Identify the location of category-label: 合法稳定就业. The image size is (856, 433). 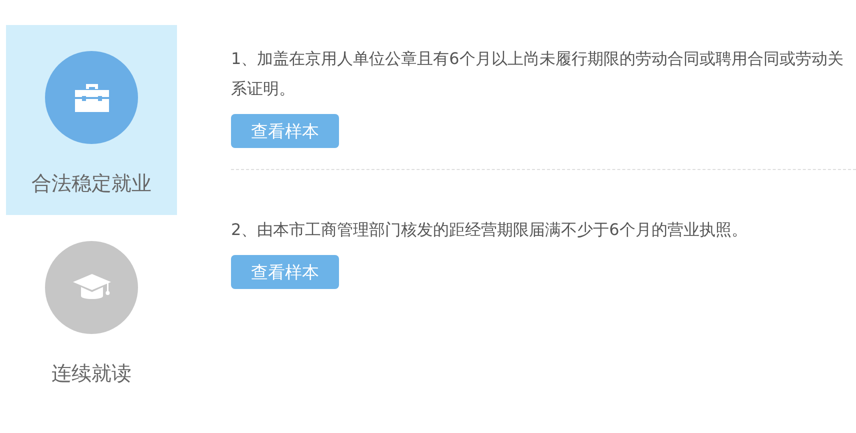
(92, 183).